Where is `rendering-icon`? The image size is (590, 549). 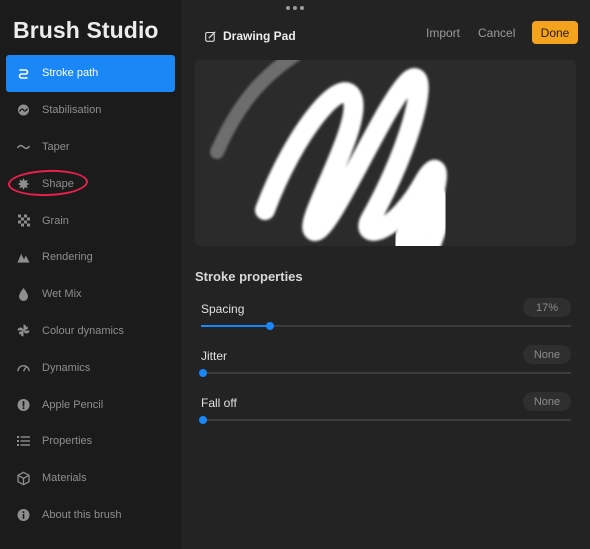 rendering-icon is located at coordinates (23, 257).